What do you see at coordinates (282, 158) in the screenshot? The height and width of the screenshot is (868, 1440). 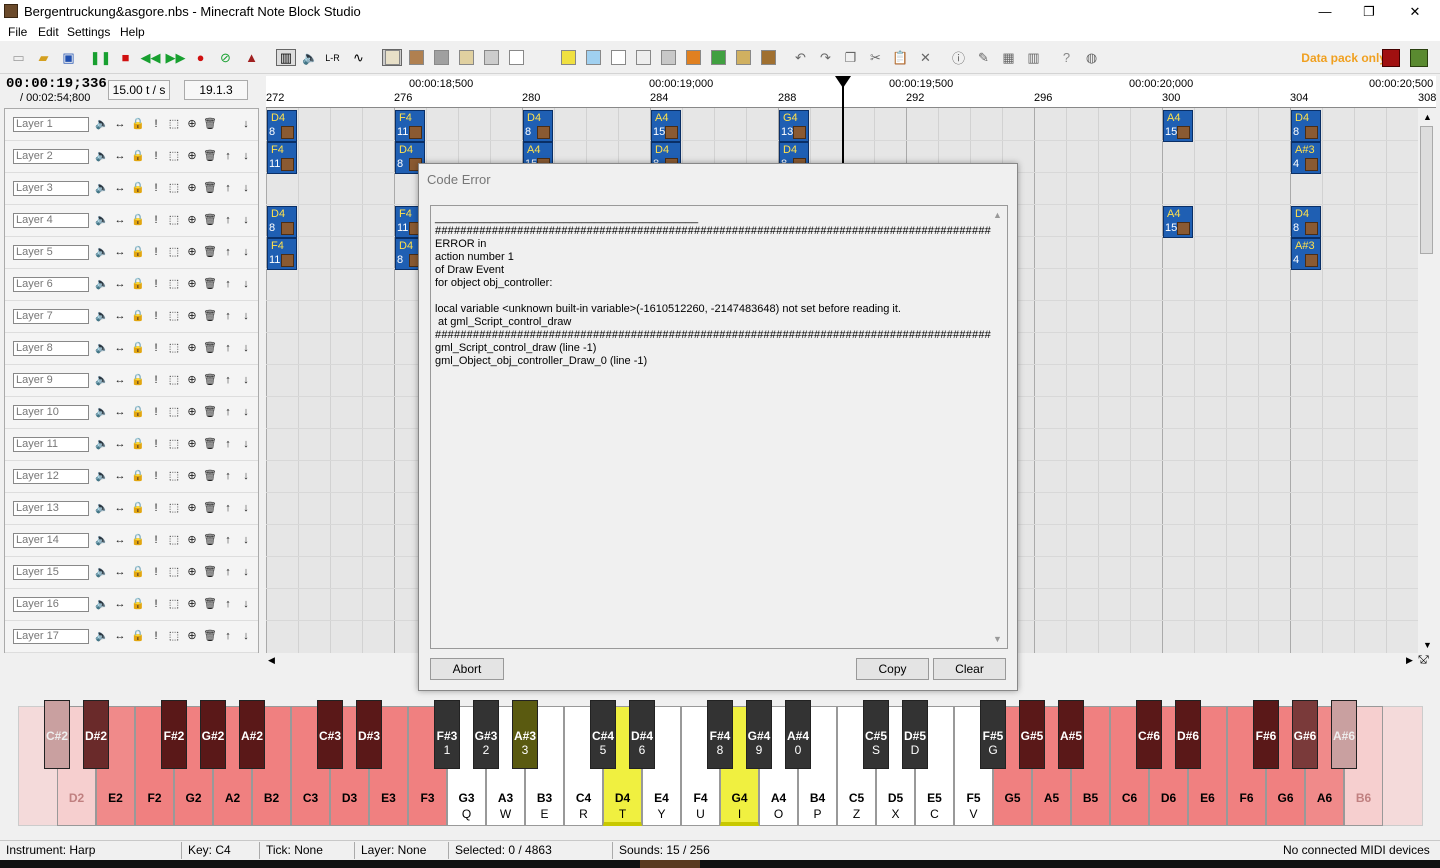 I see `note-block: F4 11` at bounding box center [282, 158].